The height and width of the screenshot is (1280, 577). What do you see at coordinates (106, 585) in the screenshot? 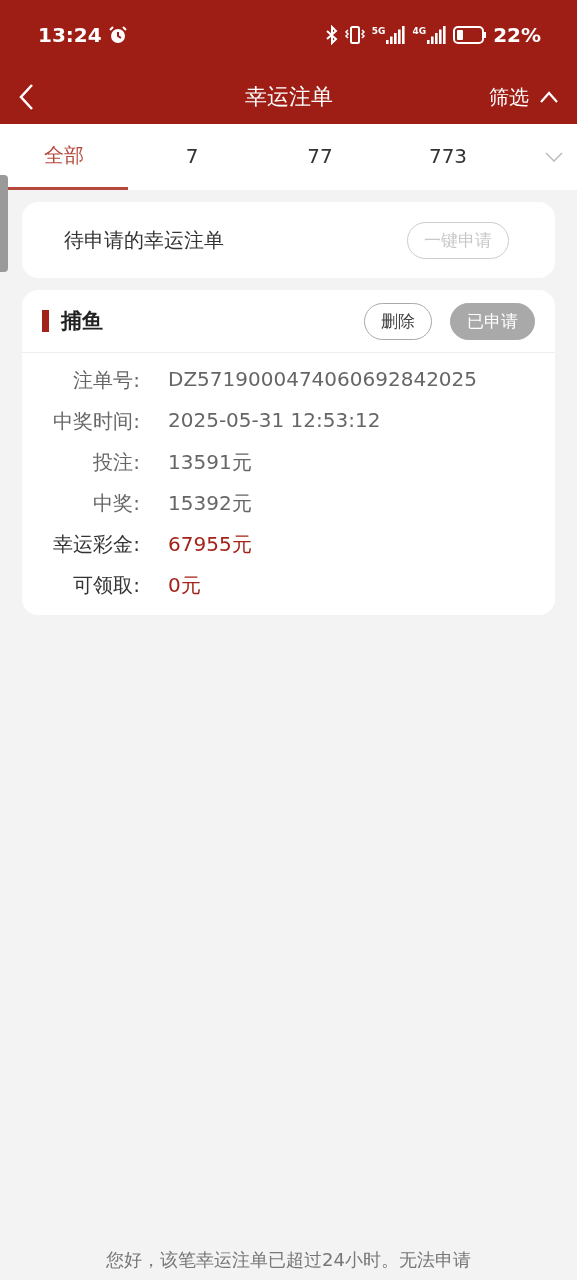
I see `field-label: 可领取:` at bounding box center [106, 585].